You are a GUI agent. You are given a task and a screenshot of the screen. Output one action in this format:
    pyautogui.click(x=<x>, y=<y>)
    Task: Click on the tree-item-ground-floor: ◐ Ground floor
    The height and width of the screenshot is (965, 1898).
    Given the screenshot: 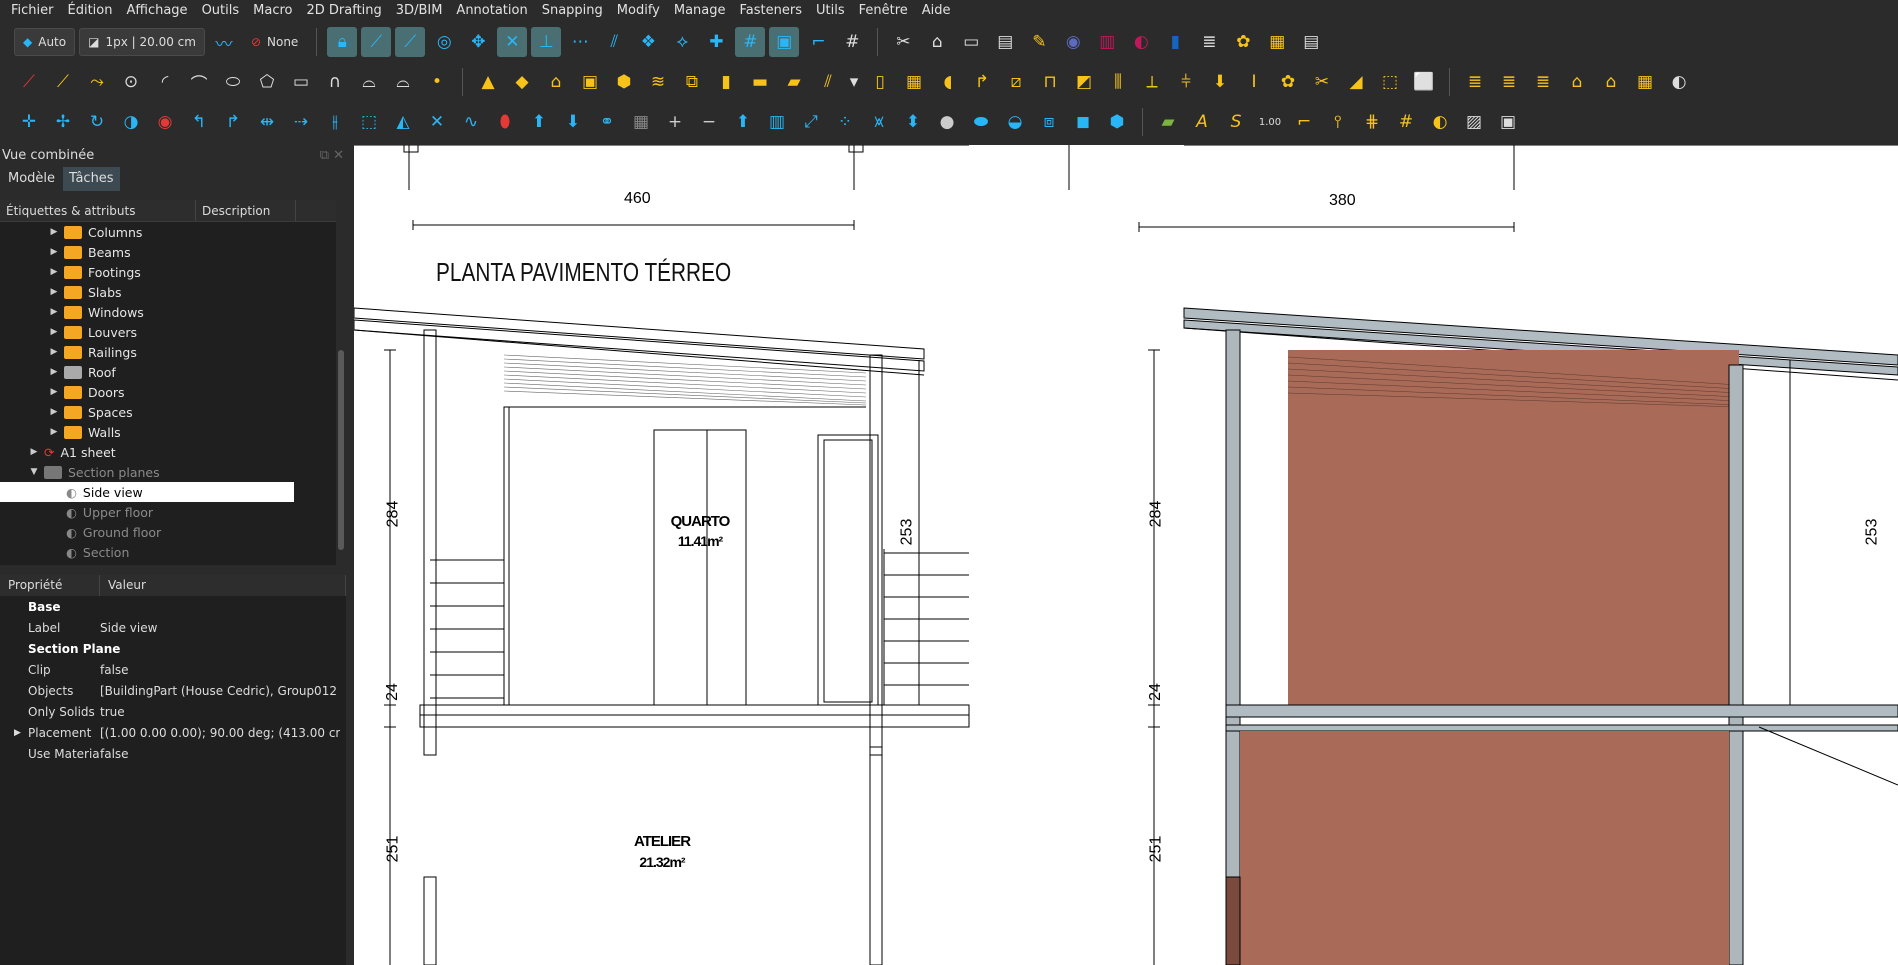 What is the action you would take?
    pyautogui.click(x=168, y=532)
    